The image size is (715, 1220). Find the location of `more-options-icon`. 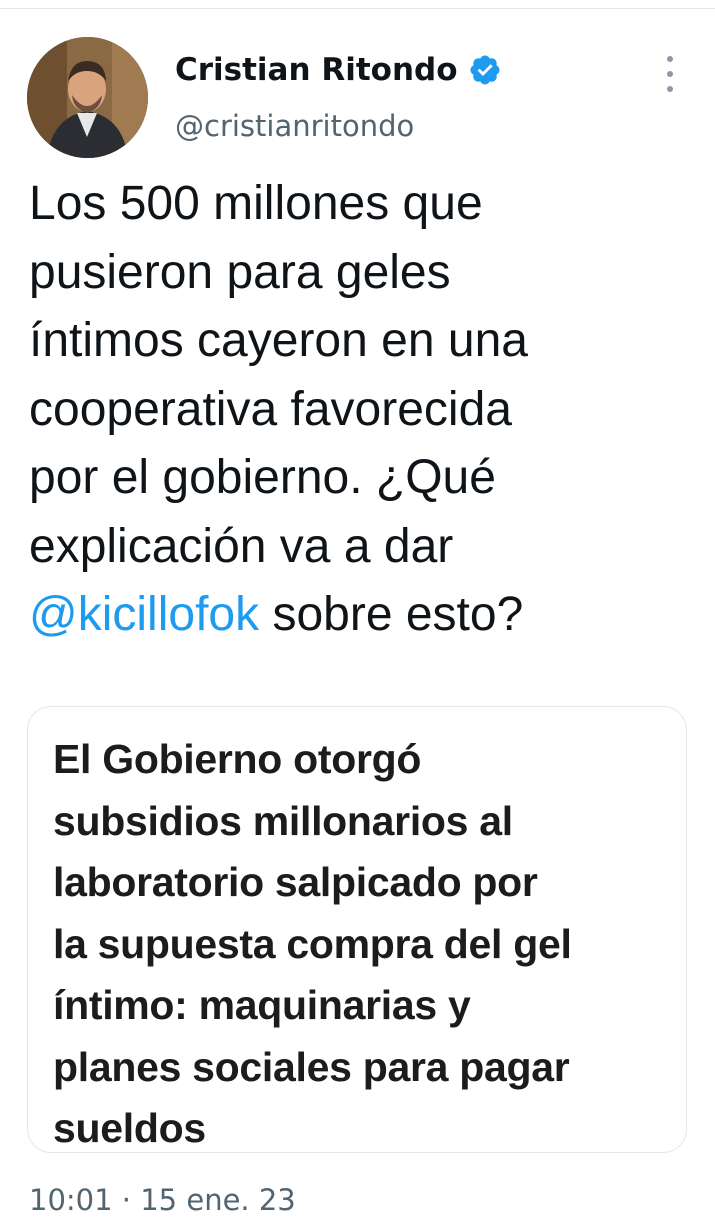

more-options-icon is located at coordinates (670, 74).